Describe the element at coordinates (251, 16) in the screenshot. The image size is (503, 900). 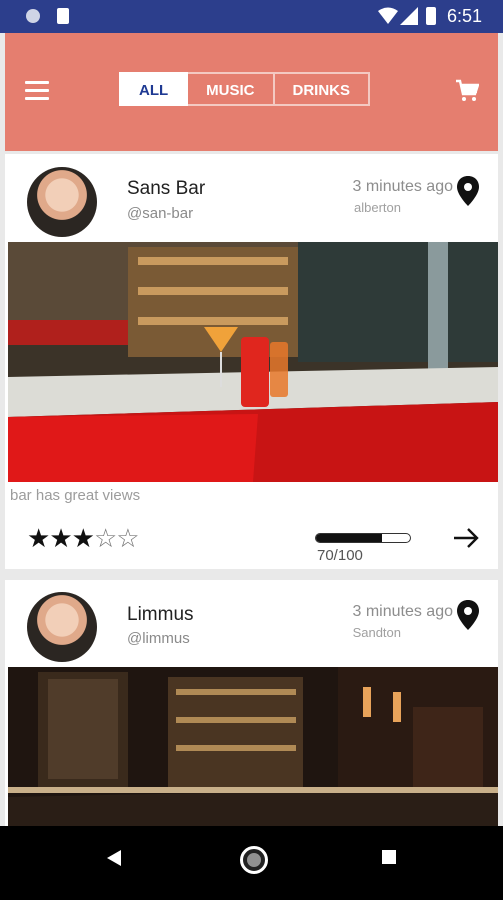
I see `status-bar: 6:51` at that location.